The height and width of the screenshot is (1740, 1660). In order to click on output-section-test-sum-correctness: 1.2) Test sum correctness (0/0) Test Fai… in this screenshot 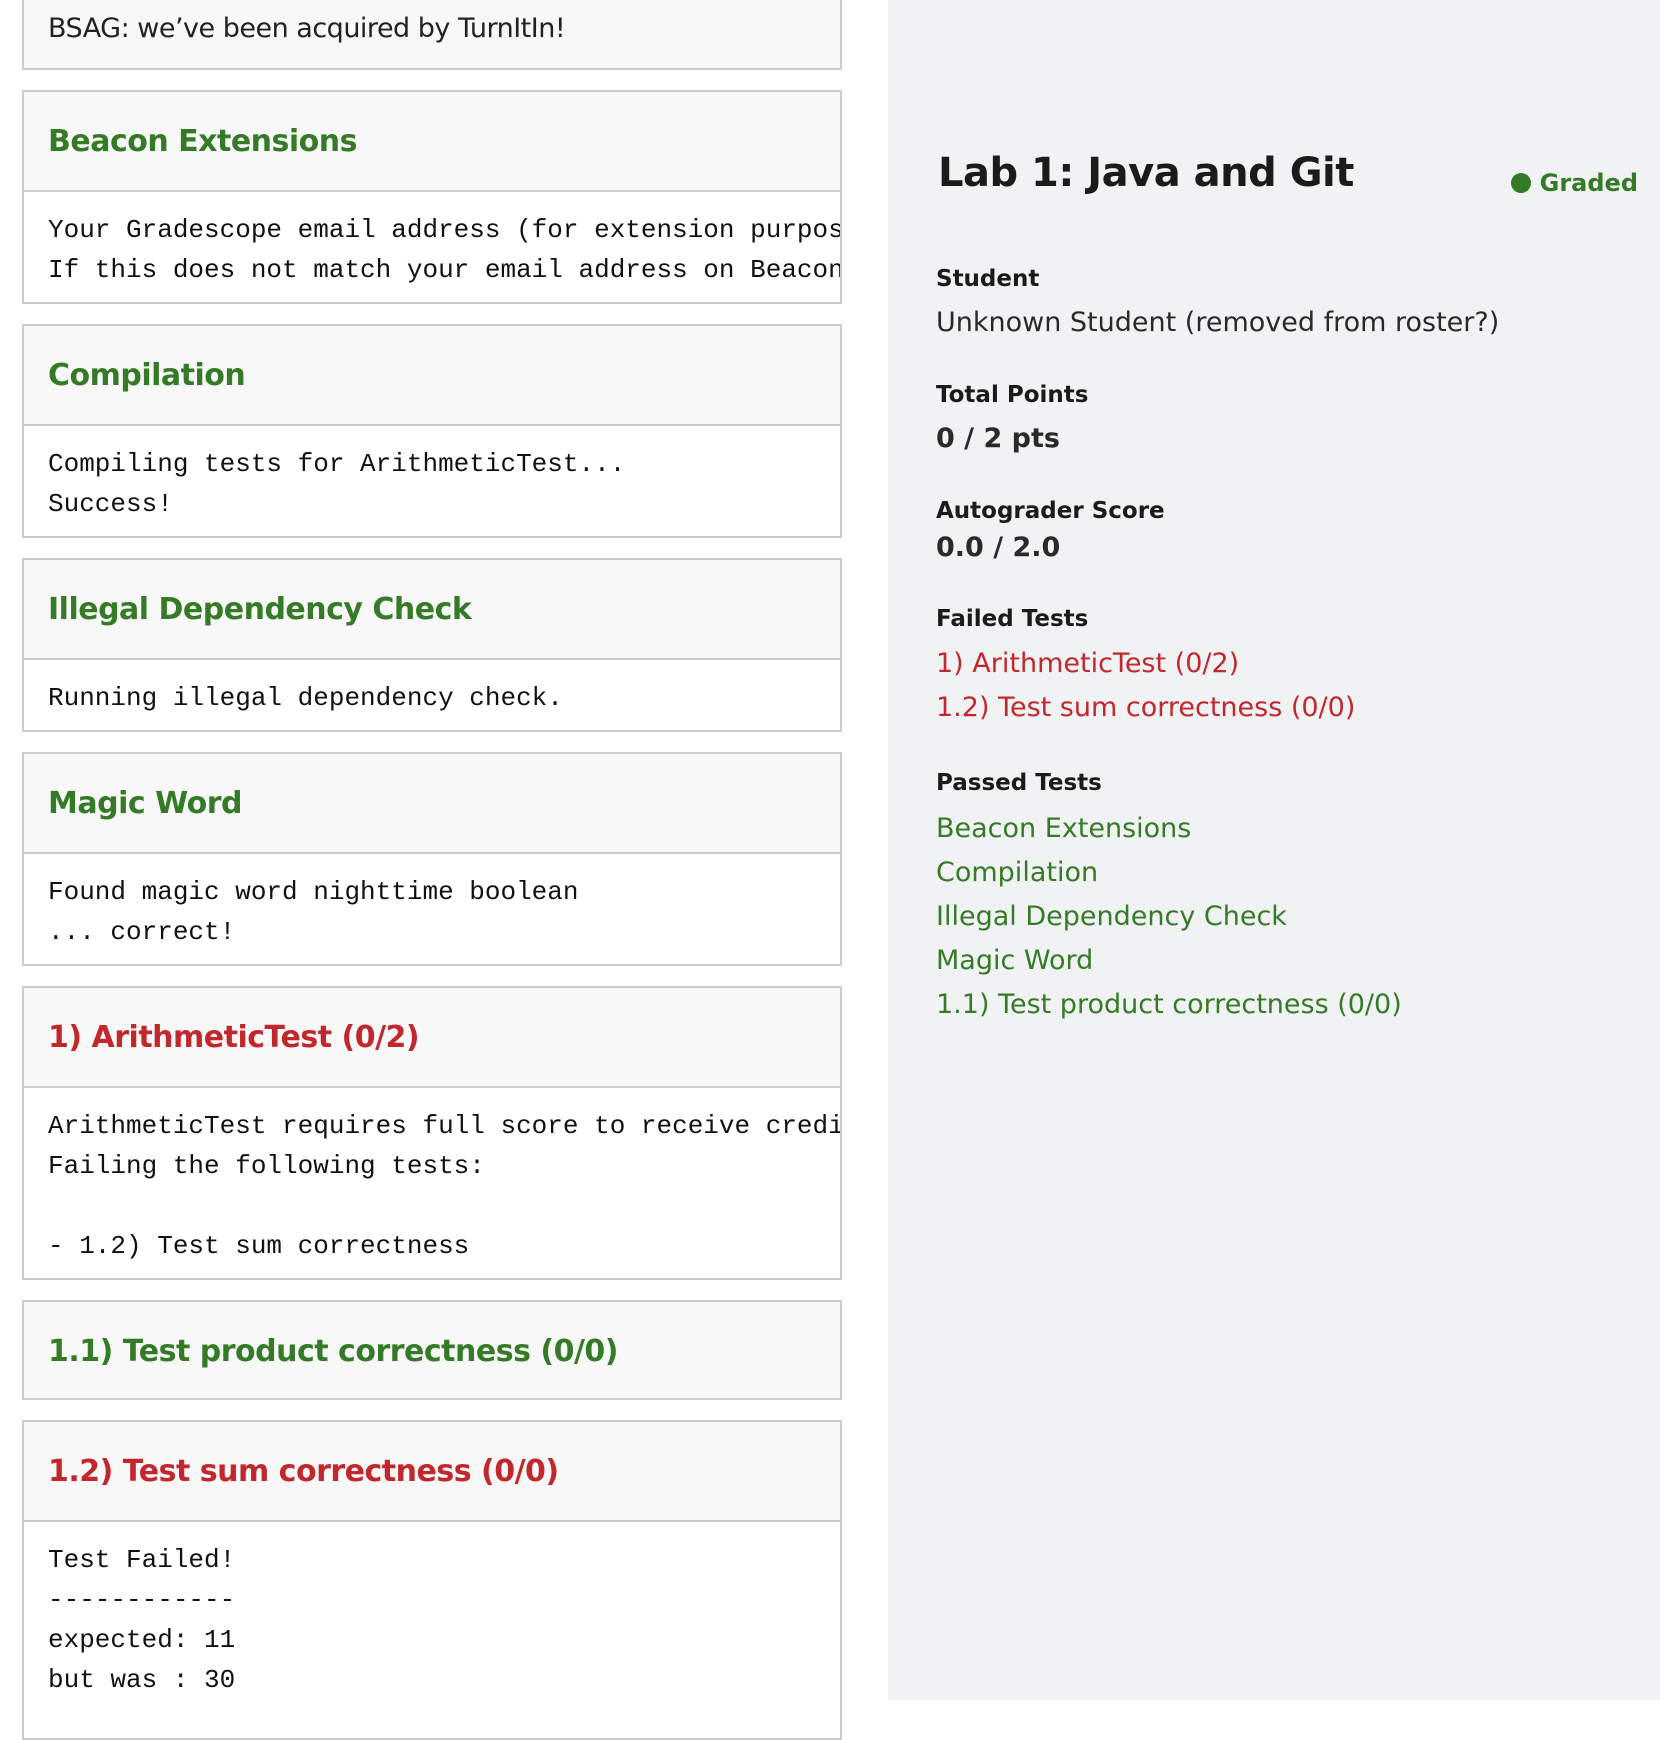, I will do `click(432, 1580)`.